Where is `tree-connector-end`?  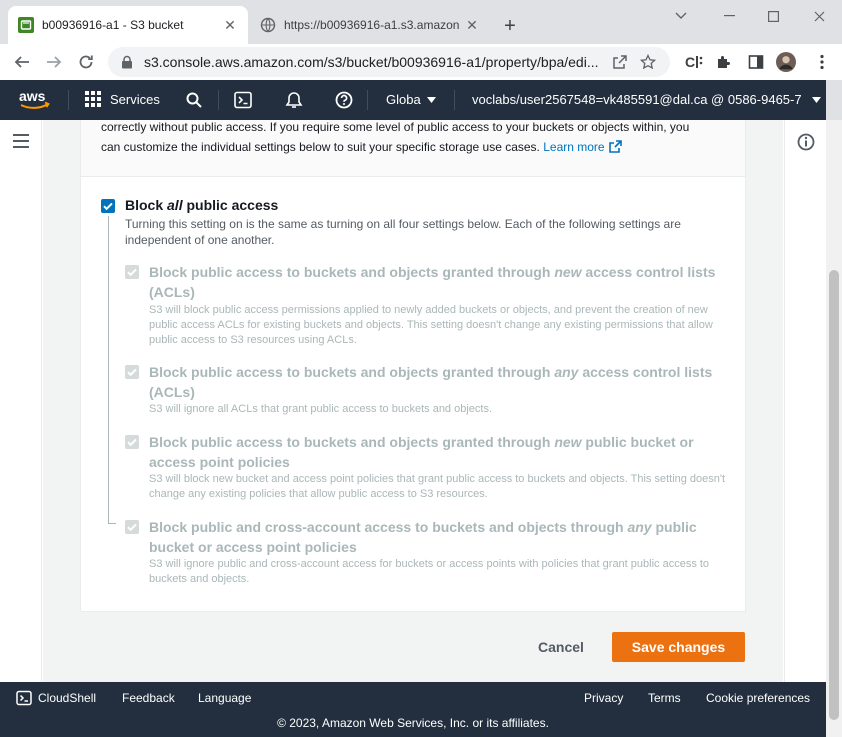 tree-connector-end is located at coordinates (112, 523).